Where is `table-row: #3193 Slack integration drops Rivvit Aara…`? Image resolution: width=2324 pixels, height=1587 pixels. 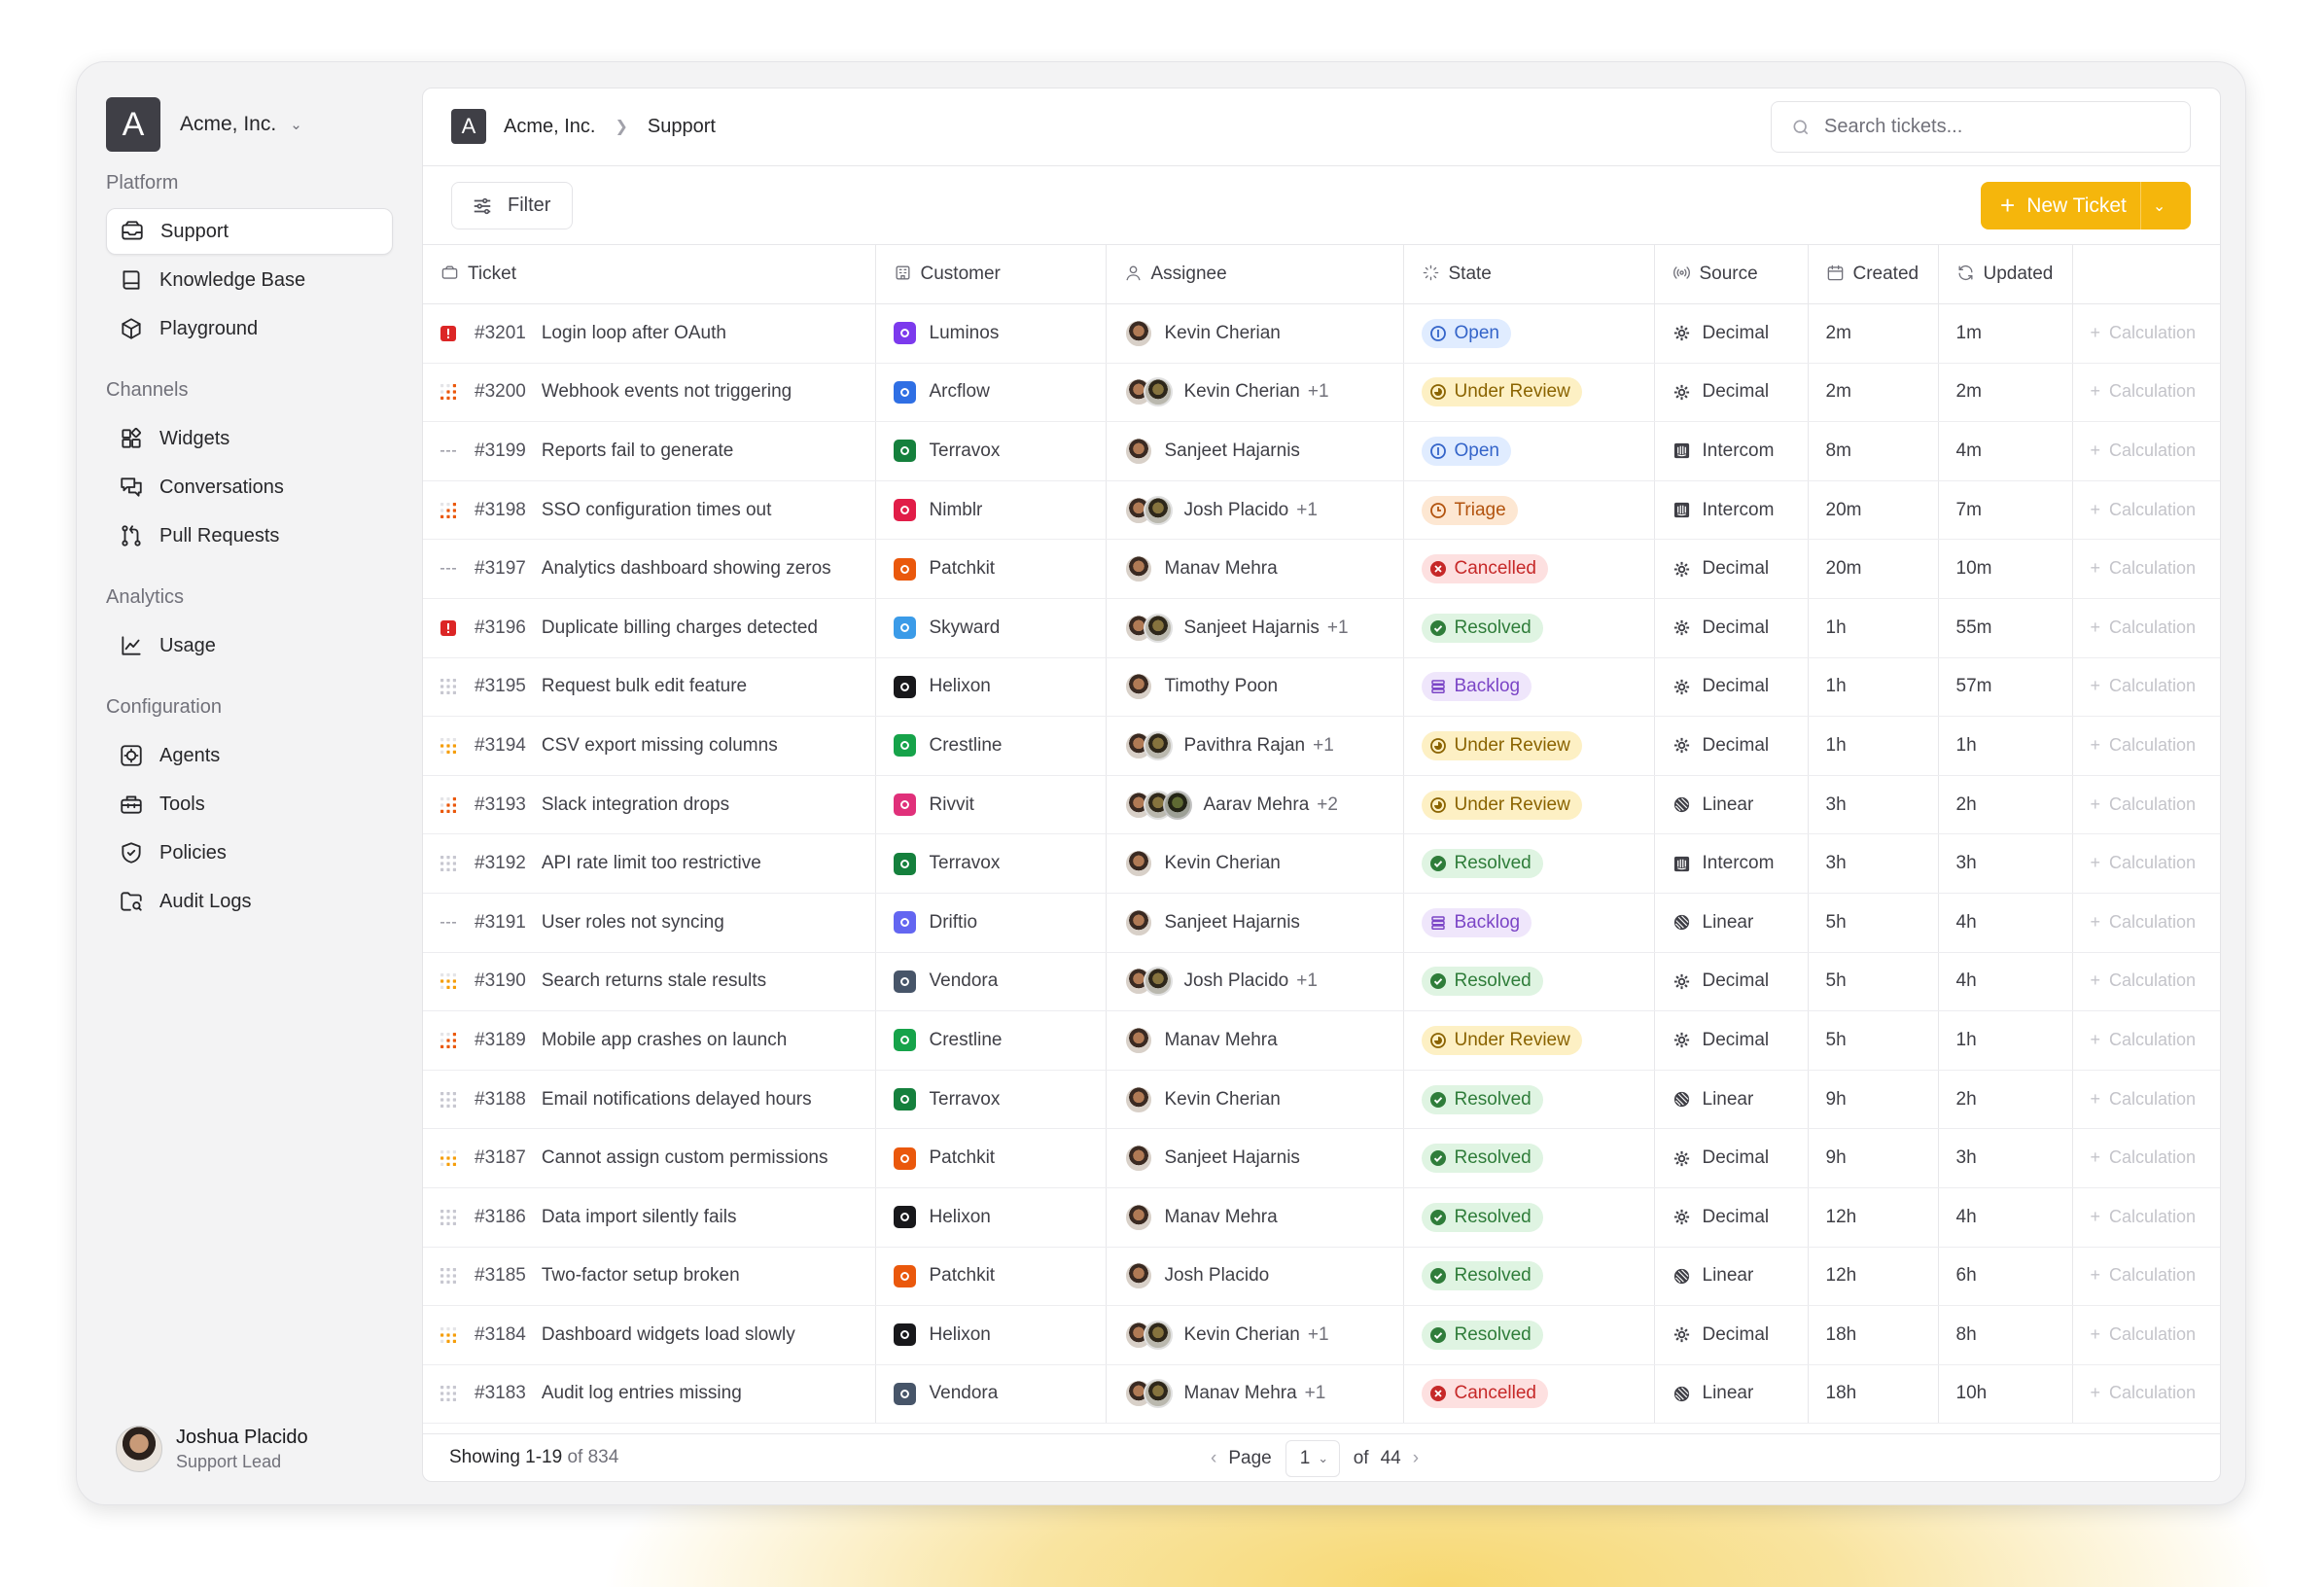
table-row: #3193 Slack integration drops Rivvit Aara… is located at coordinates (1322, 805).